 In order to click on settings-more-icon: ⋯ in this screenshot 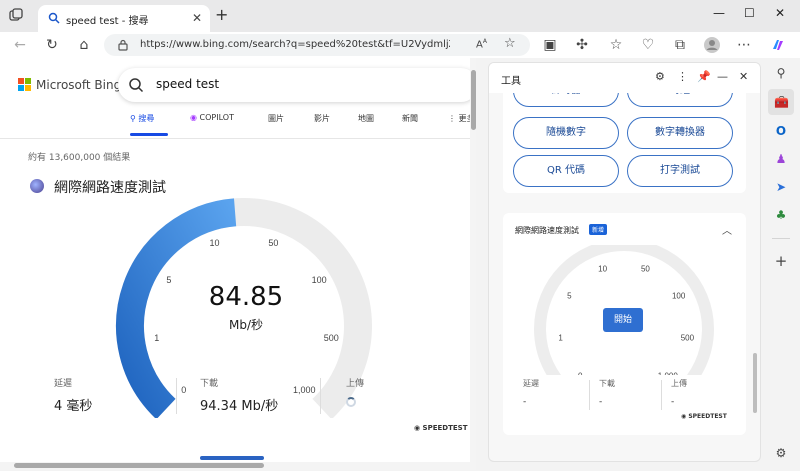, I will do `click(744, 45)`.